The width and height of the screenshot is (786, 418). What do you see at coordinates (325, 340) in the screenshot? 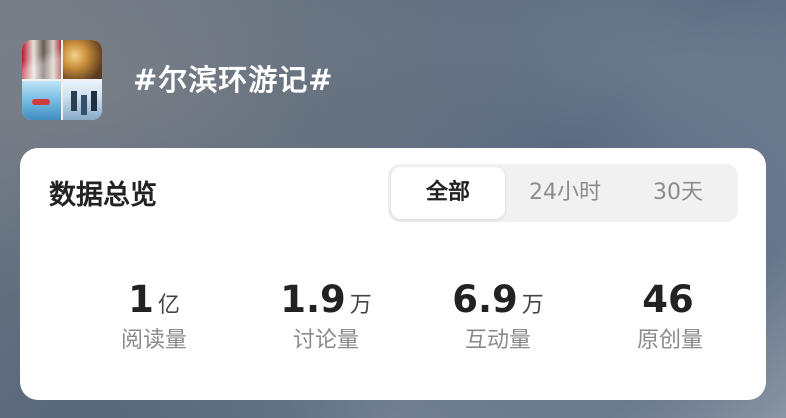
I see `stat-discussions-label: 讨论量` at bounding box center [325, 340].